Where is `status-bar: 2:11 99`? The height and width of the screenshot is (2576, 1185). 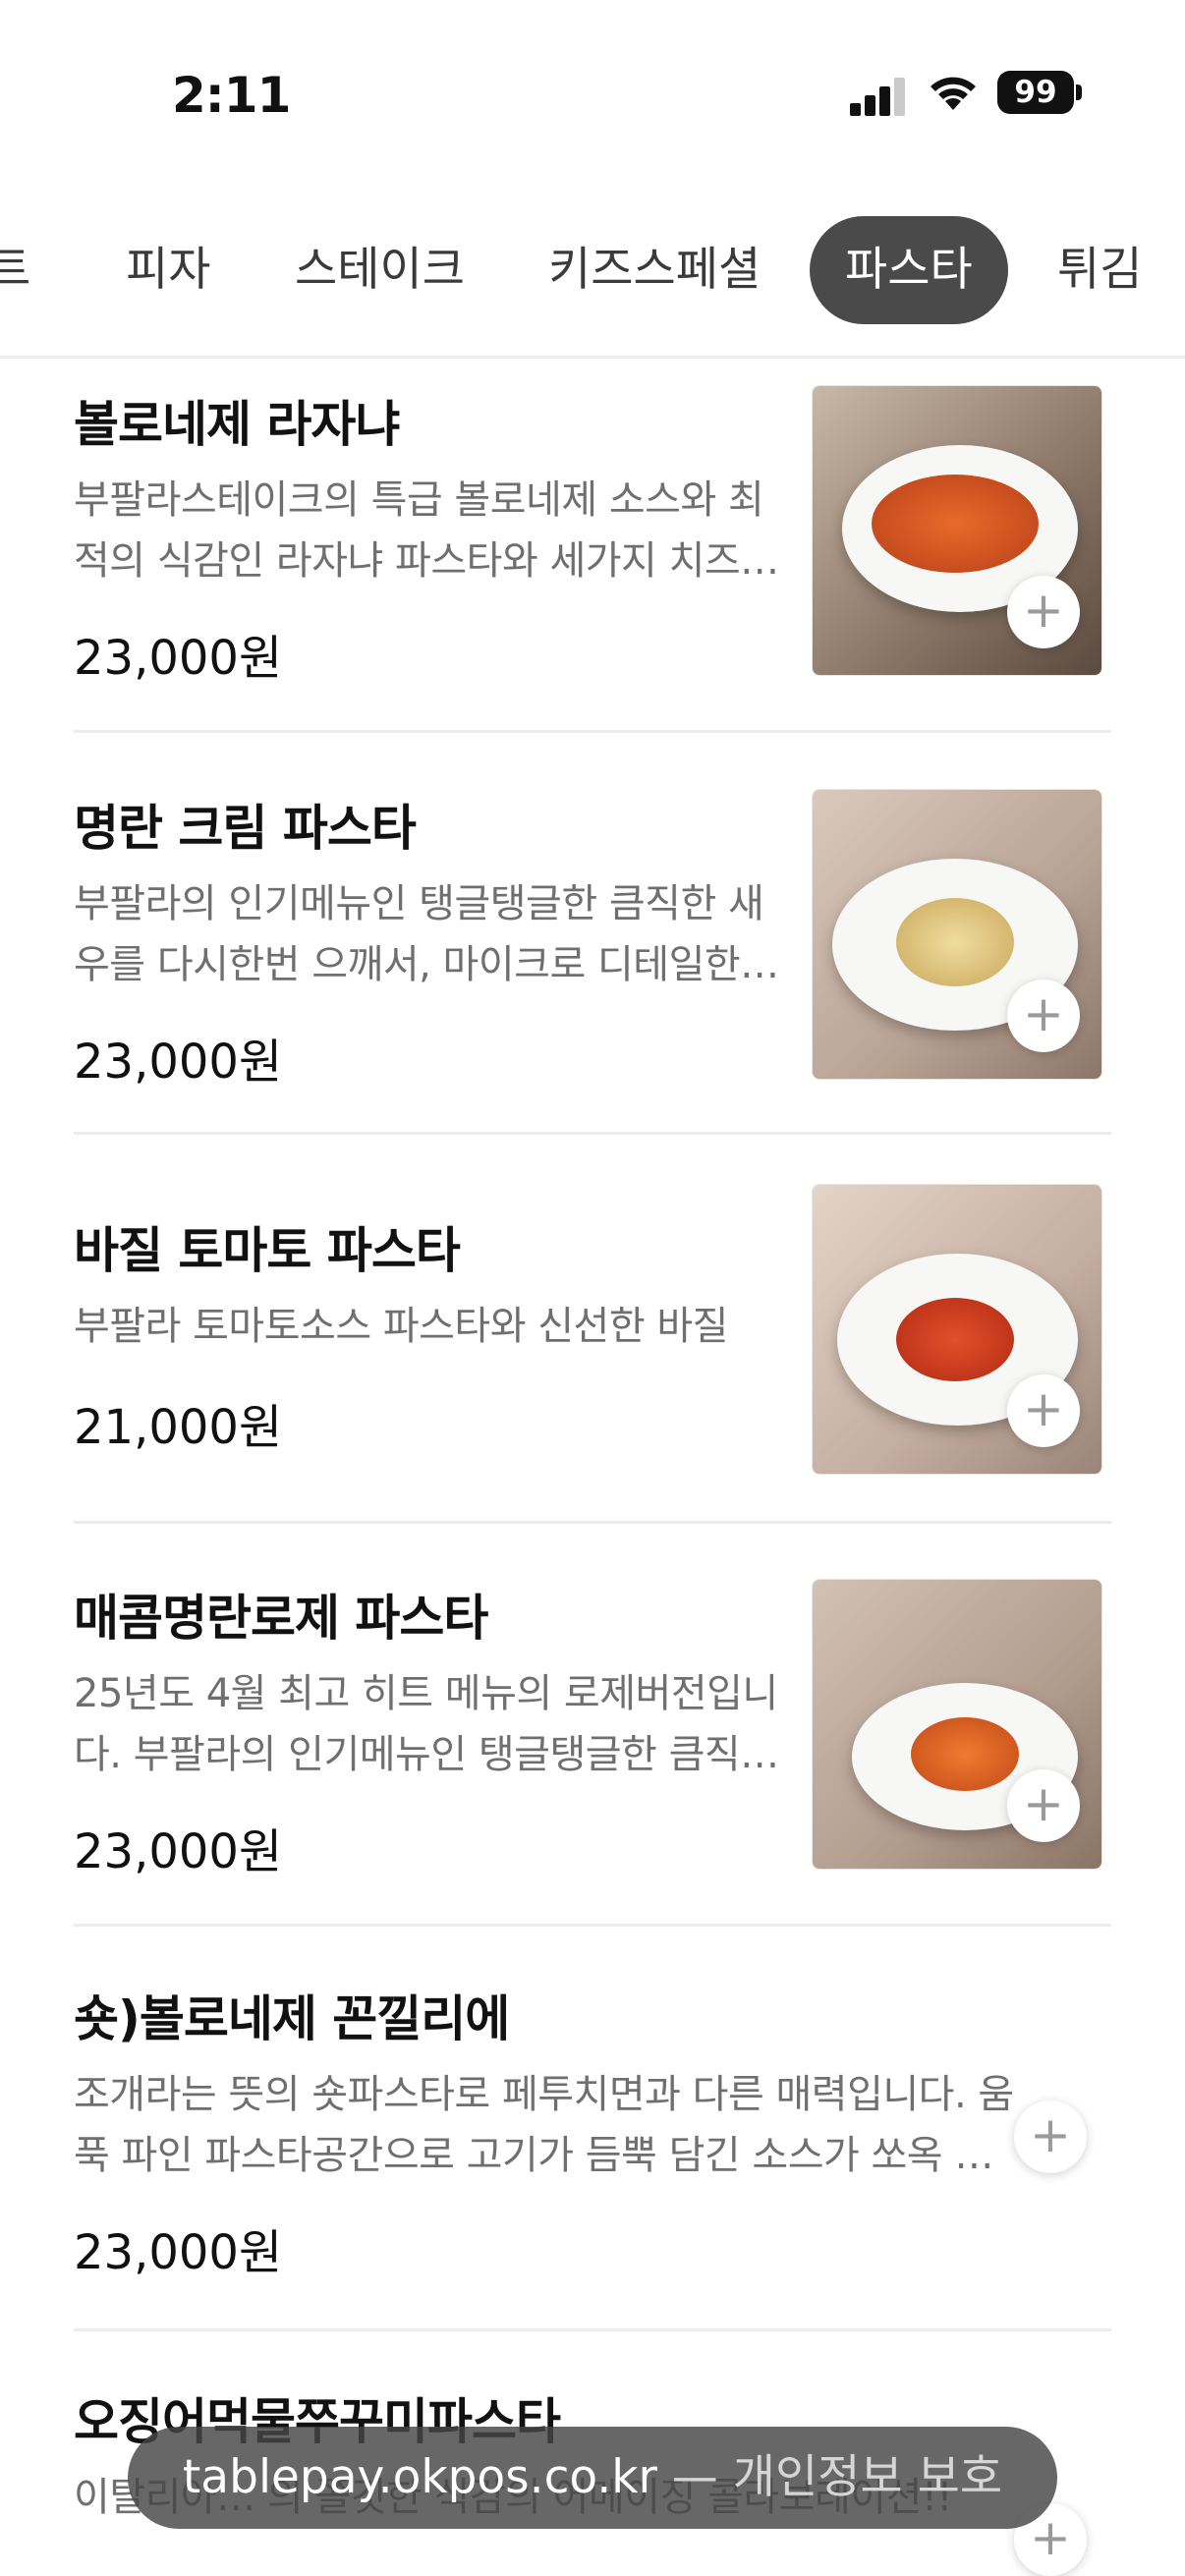
status-bar: 2:11 99 is located at coordinates (592, 93).